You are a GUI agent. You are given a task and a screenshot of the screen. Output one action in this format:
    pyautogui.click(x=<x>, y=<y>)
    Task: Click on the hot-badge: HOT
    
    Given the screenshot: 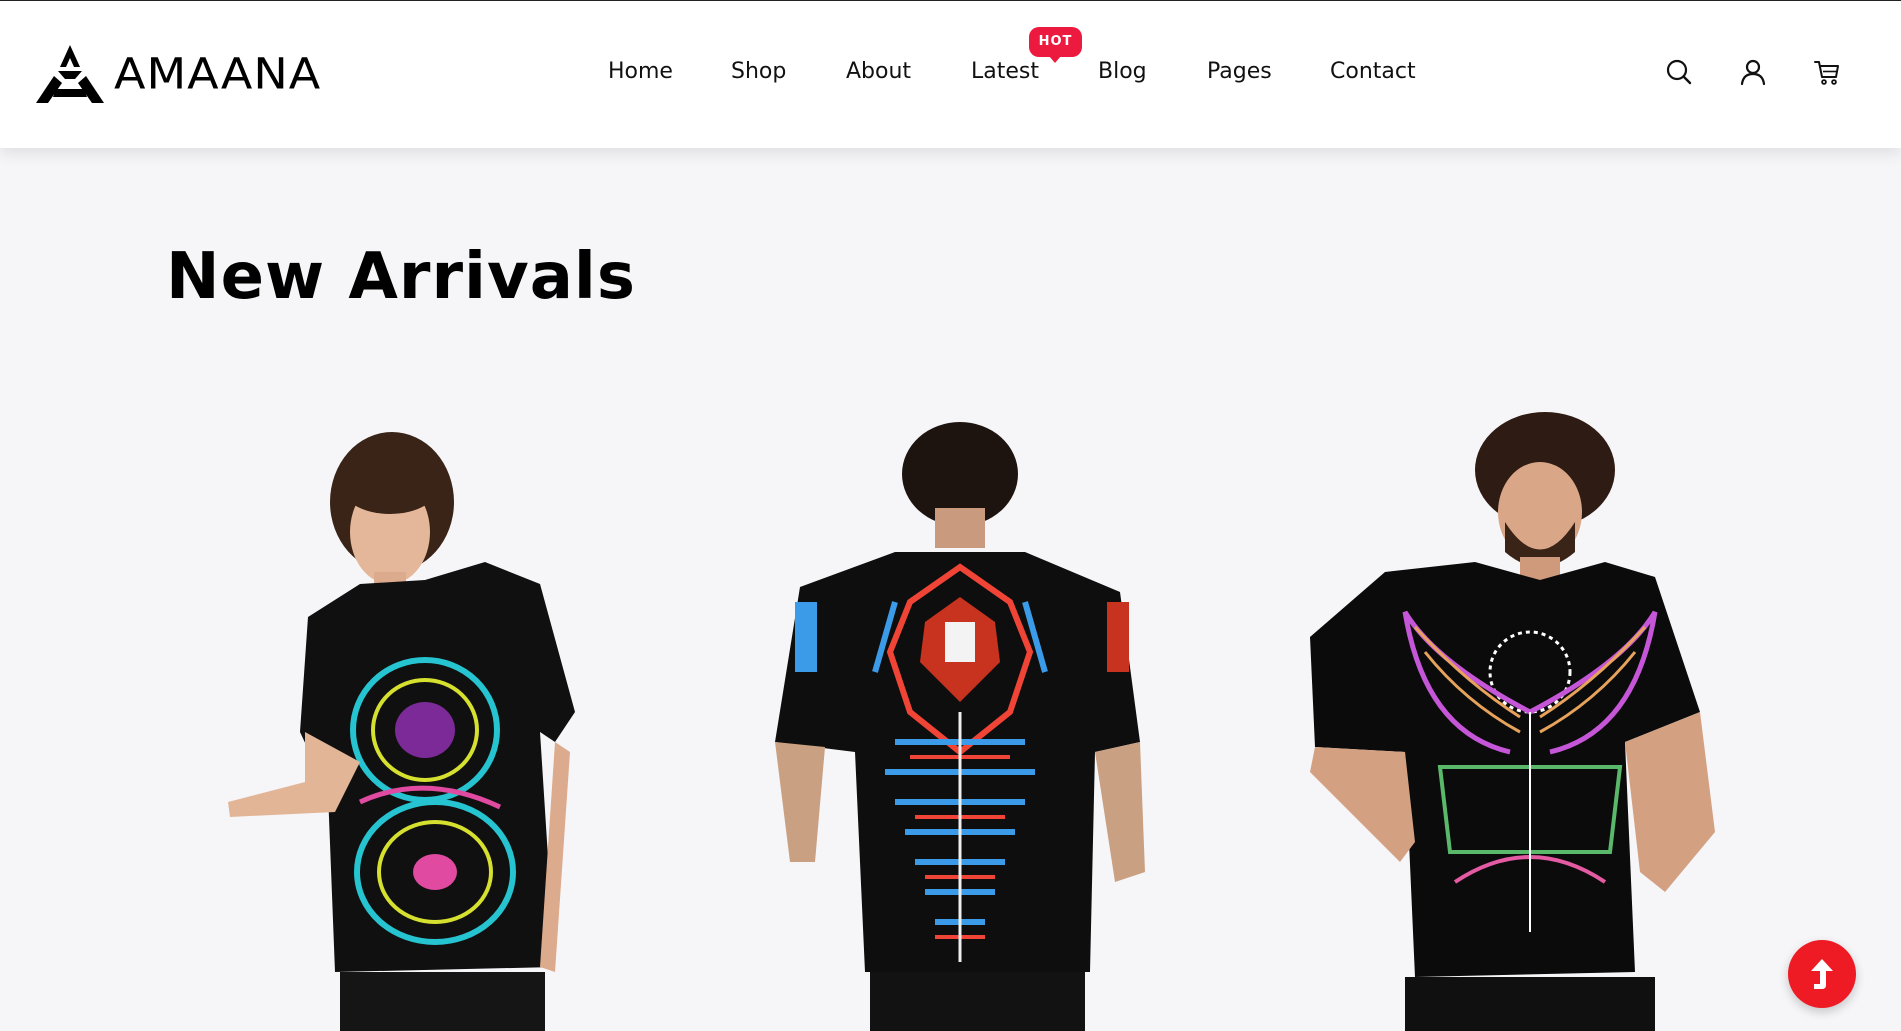 What is the action you would take?
    pyautogui.click(x=1055, y=45)
    